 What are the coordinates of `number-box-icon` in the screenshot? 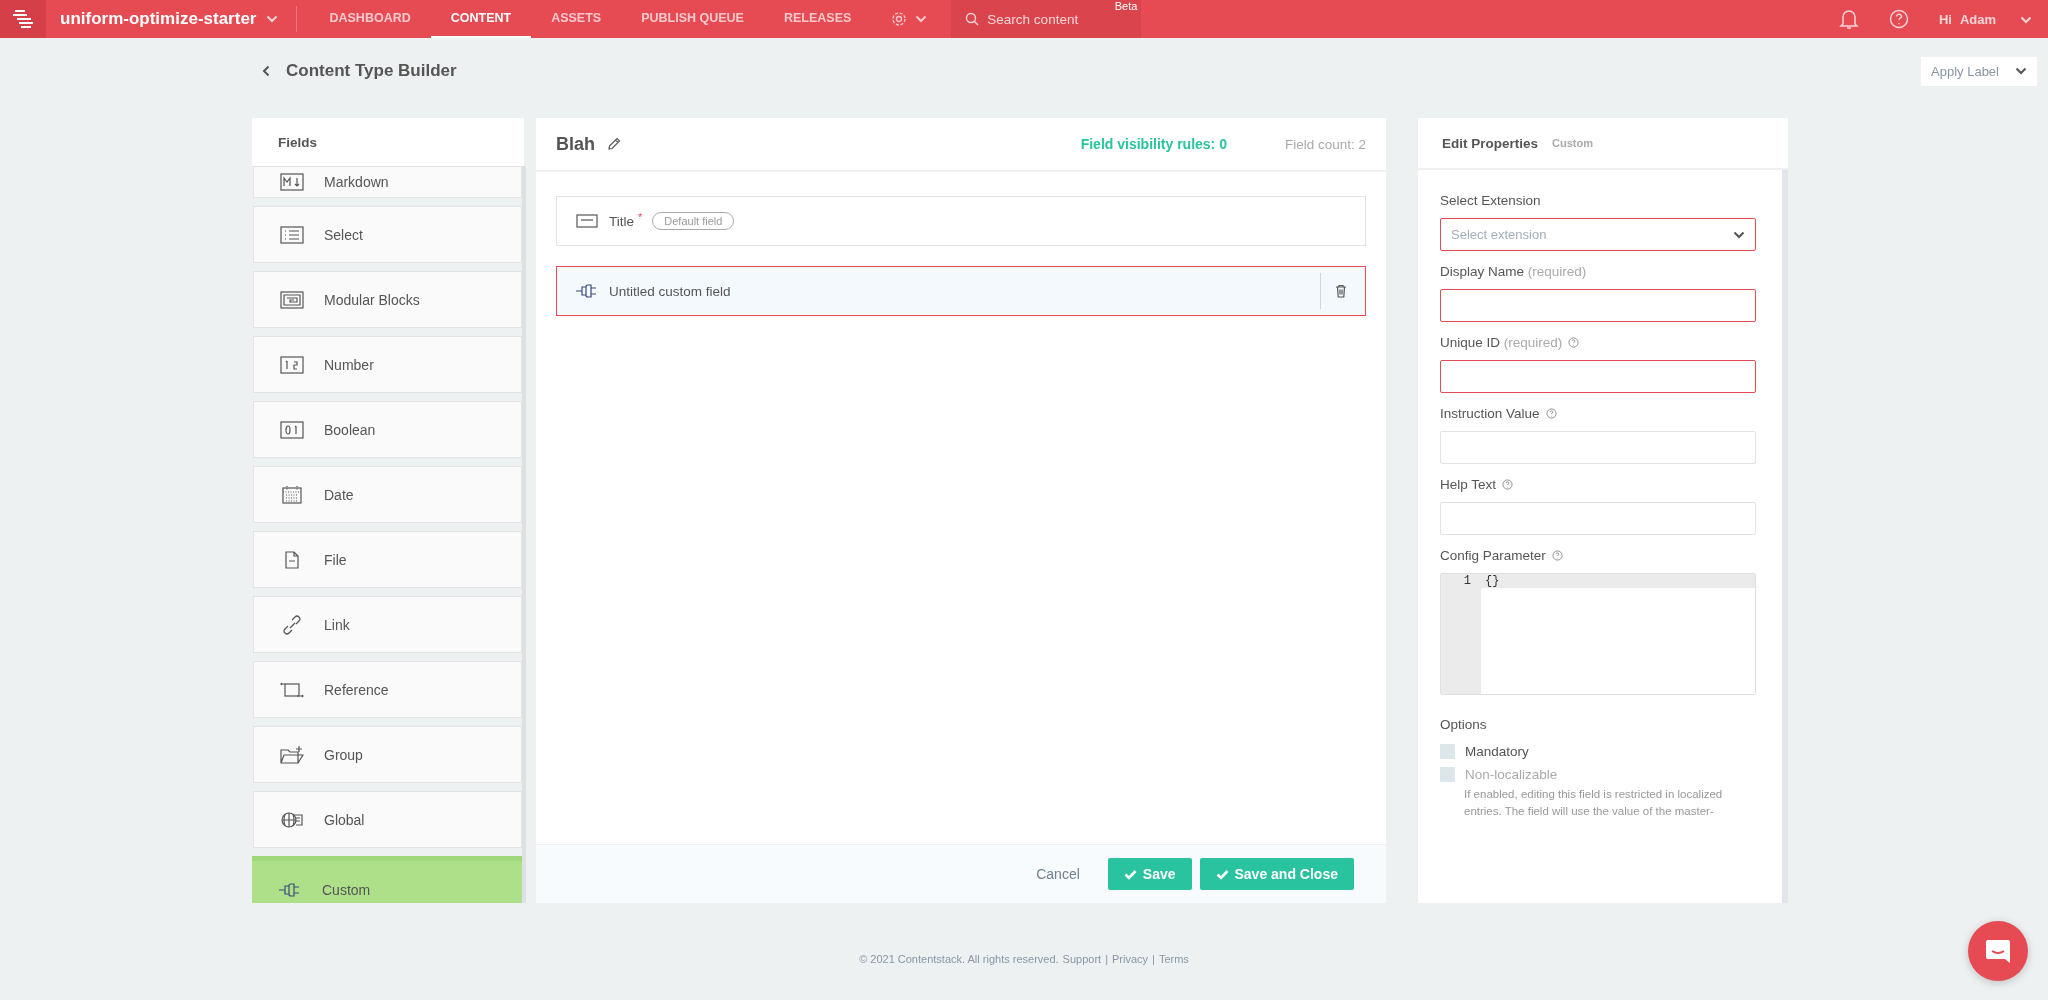 It's located at (292, 364).